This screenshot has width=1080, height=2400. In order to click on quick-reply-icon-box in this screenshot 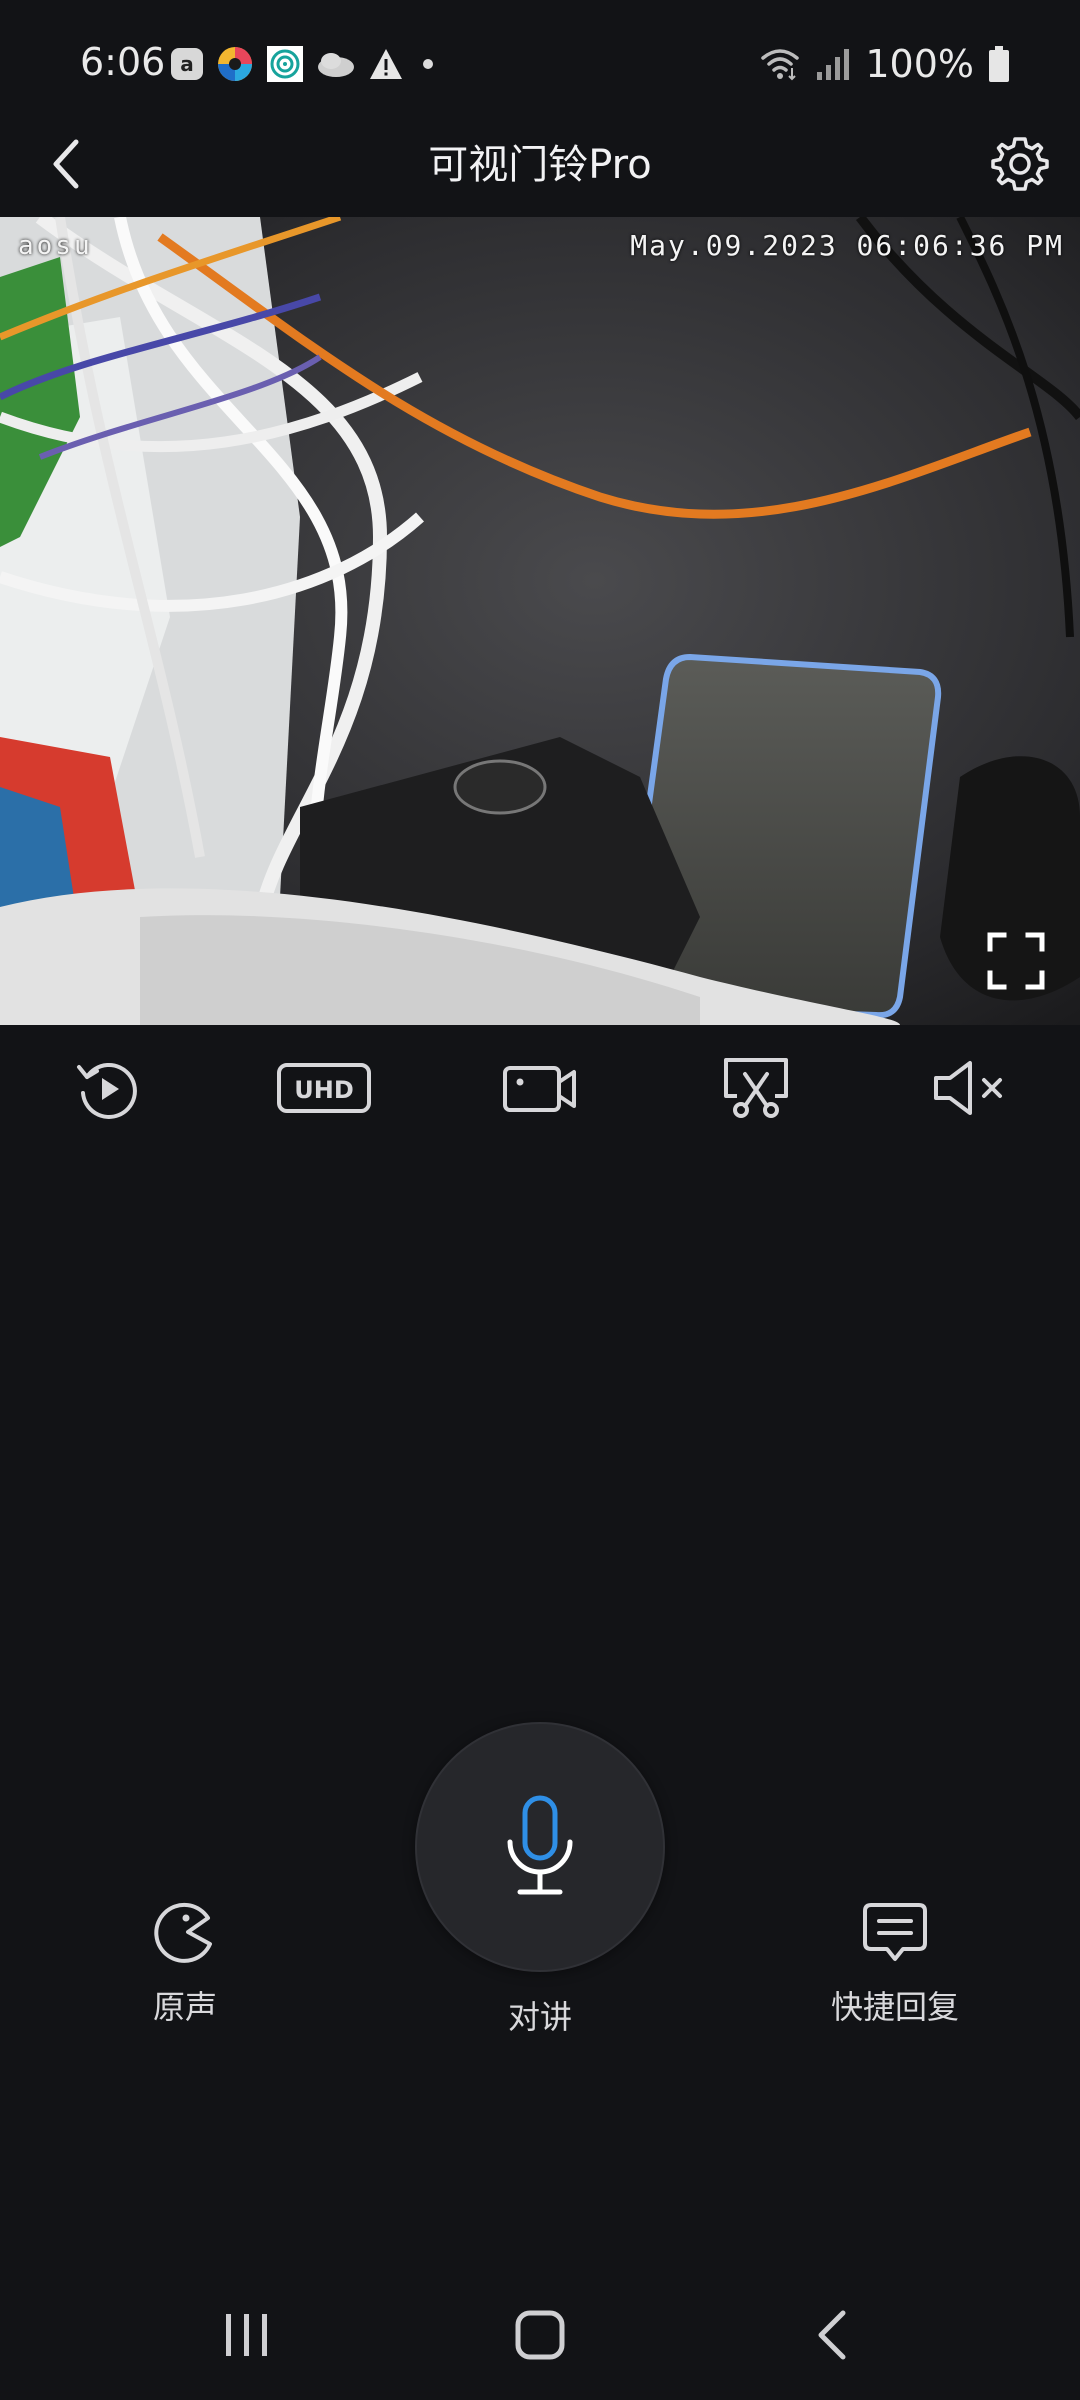, I will do `click(895, 1933)`.